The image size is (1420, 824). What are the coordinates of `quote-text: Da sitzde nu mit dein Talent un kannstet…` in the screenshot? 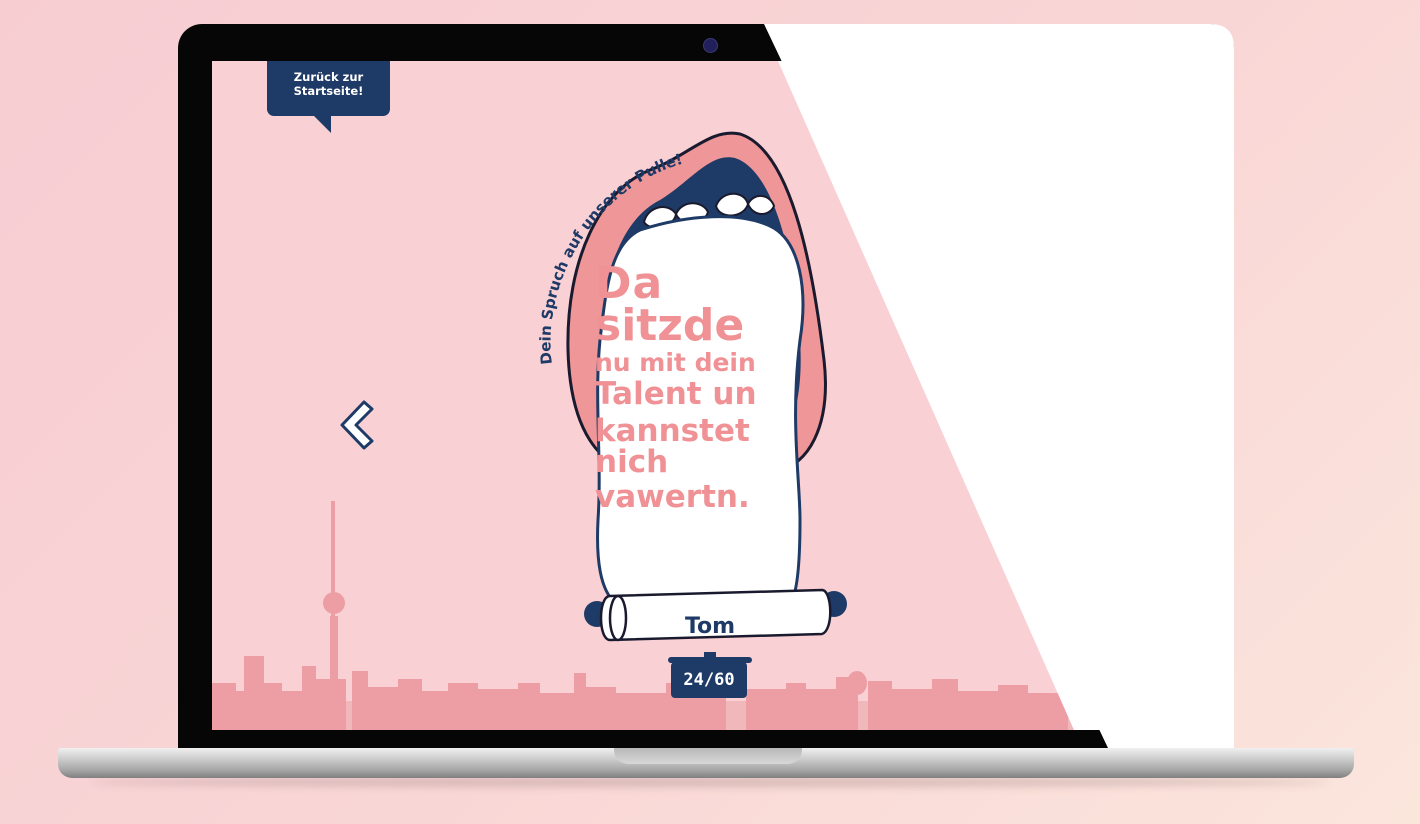 It's located at (705, 387).